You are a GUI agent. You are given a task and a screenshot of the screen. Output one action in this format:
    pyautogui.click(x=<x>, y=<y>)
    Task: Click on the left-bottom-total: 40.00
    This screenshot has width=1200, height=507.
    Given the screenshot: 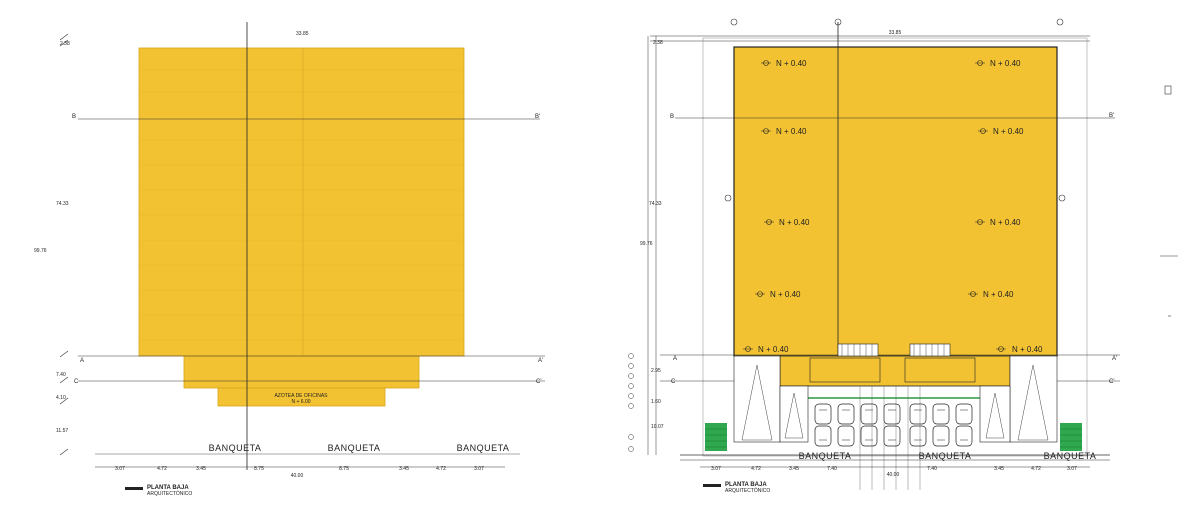 What is the action you would take?
    pyautogui.click(x=297, y=476)
    